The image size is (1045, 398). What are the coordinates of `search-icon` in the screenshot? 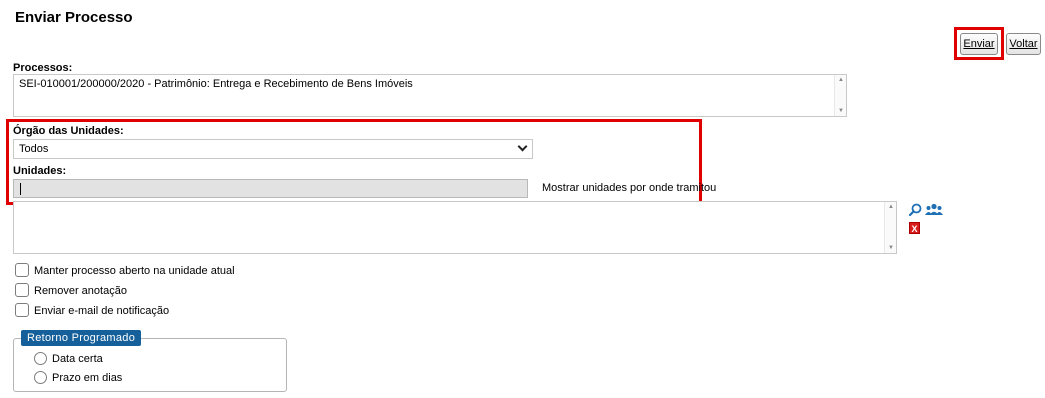 It's located at (915, 209).